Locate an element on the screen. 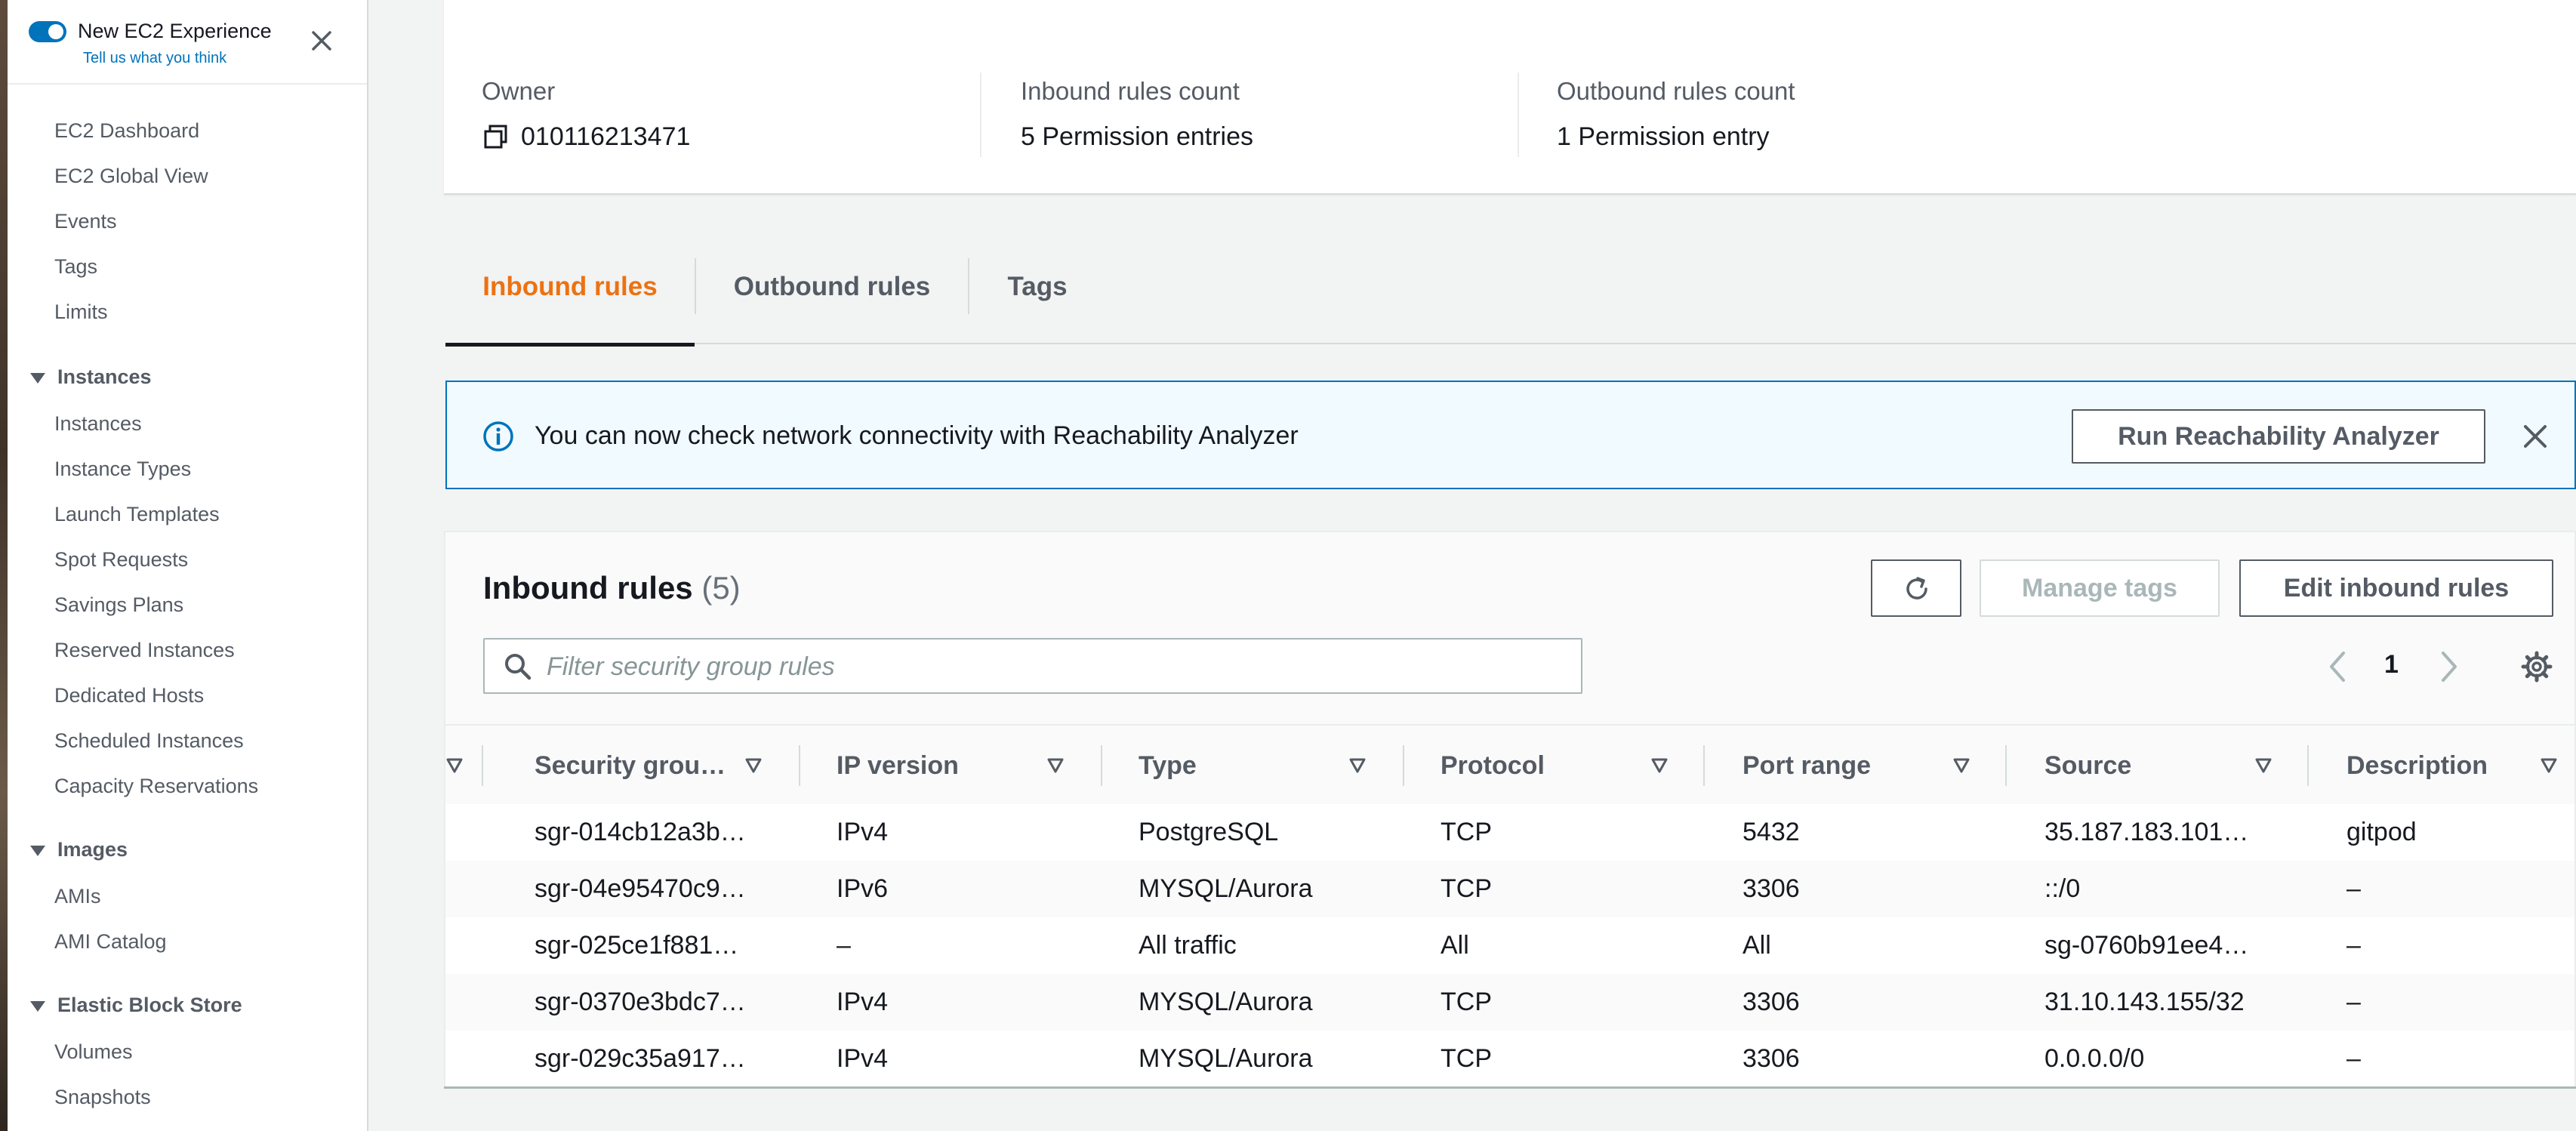 Image resolution: width=2576 pixels, height=1131 pixels. sidebar-item-spot-requests: Spot Requests is located at coordinates (121, 560).